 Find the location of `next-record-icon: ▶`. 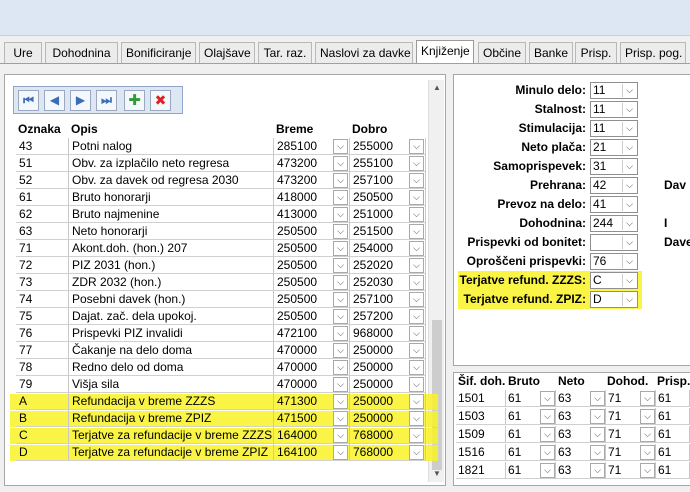

next-record-icon: ▶ is located at coordinates (80, 100).